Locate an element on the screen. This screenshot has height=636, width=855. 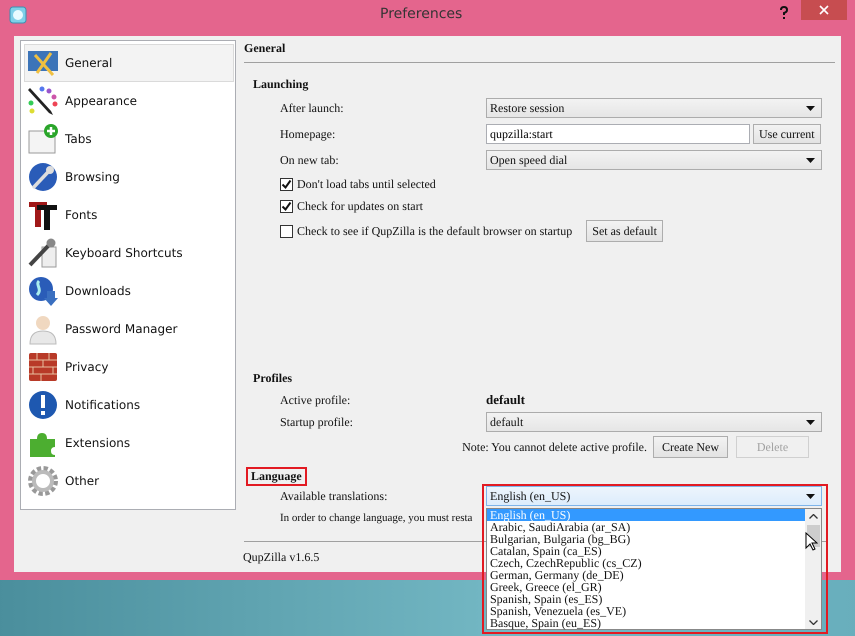
close-button is located at coordinates (824, 10).